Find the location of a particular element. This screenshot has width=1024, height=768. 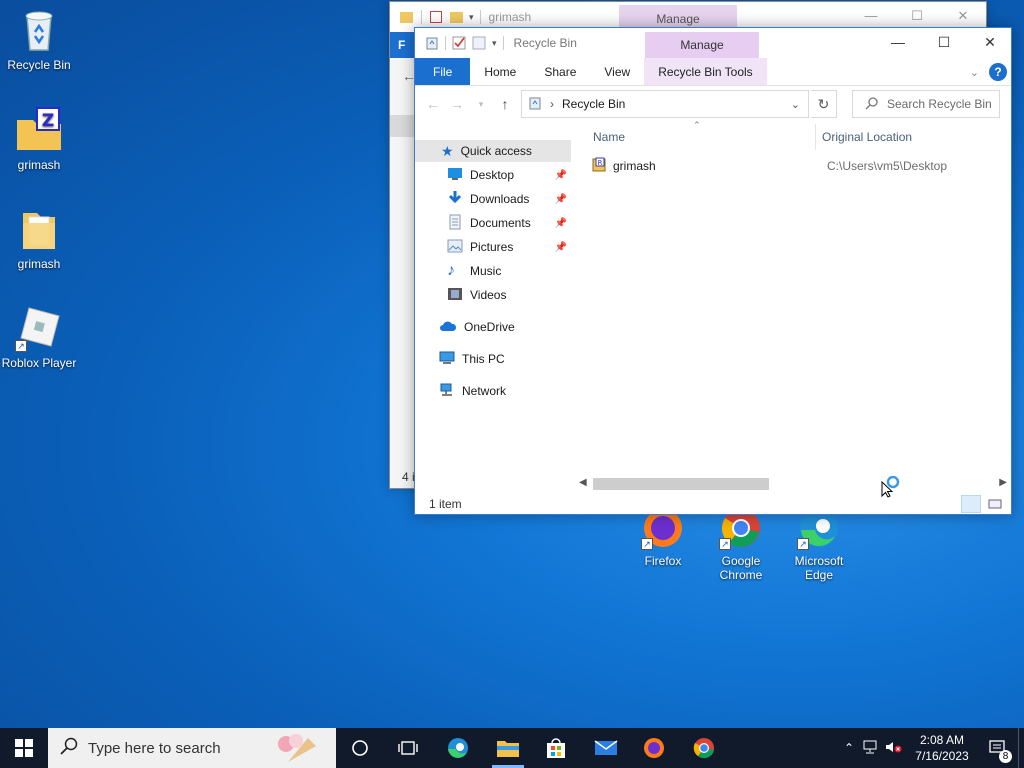

back-file-tab: F is located at coordinates (403, 45).